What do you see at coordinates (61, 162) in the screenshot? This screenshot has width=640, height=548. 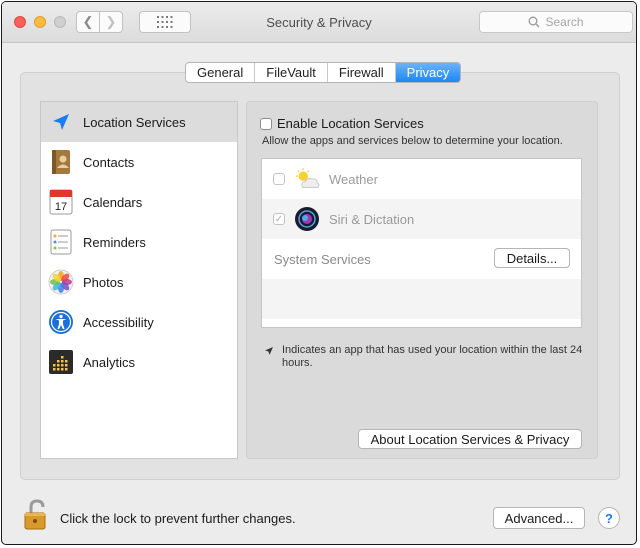 I see `contacts-book-icon` at bounding box center [61, 162].